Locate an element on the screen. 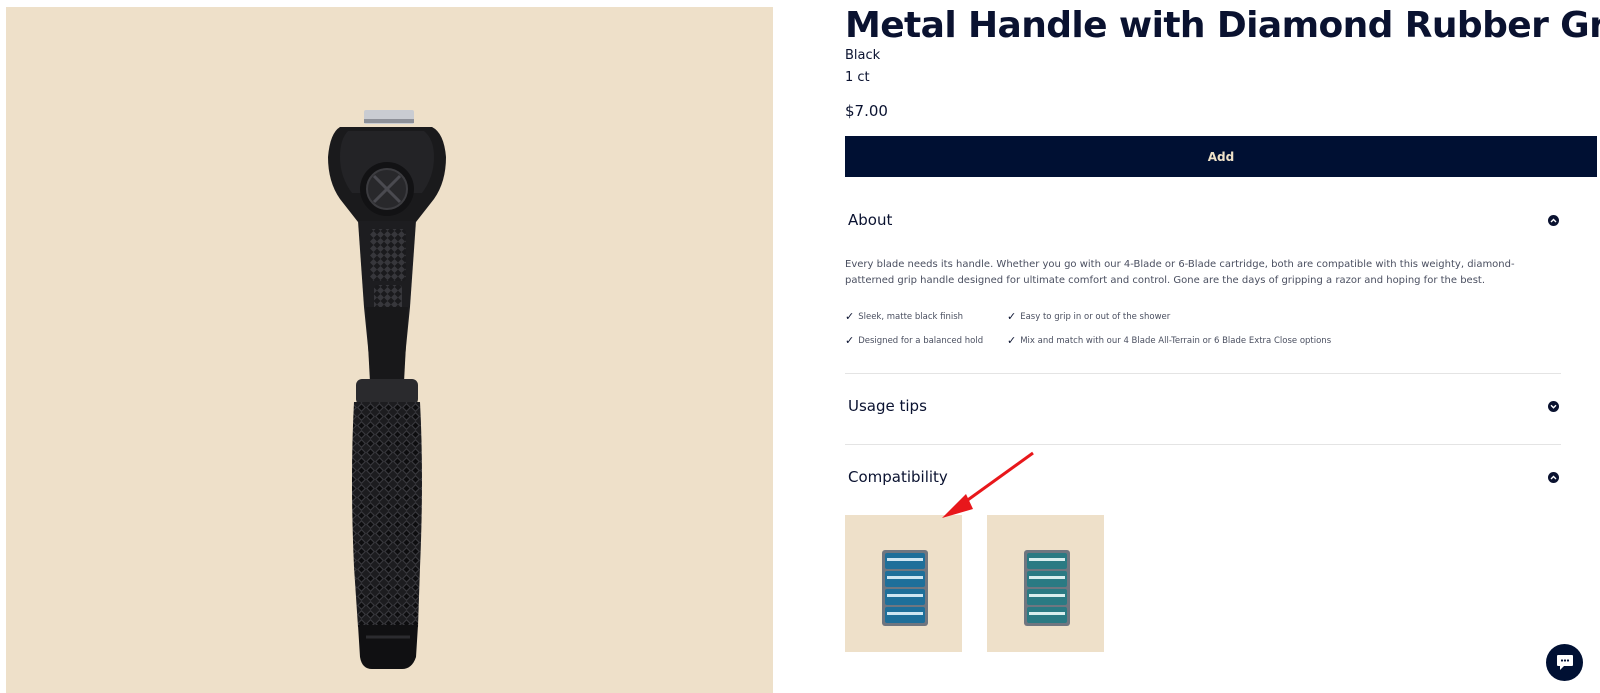  product-count: 1 ct is located at coordinates (857, 77).